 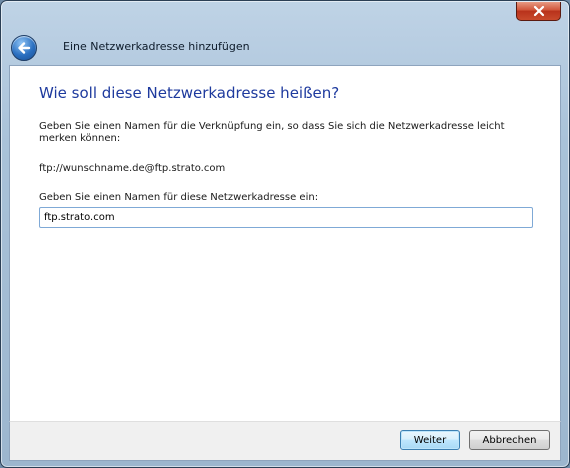 I want to click on back-arrow-icon, so click(x=24, y=48).